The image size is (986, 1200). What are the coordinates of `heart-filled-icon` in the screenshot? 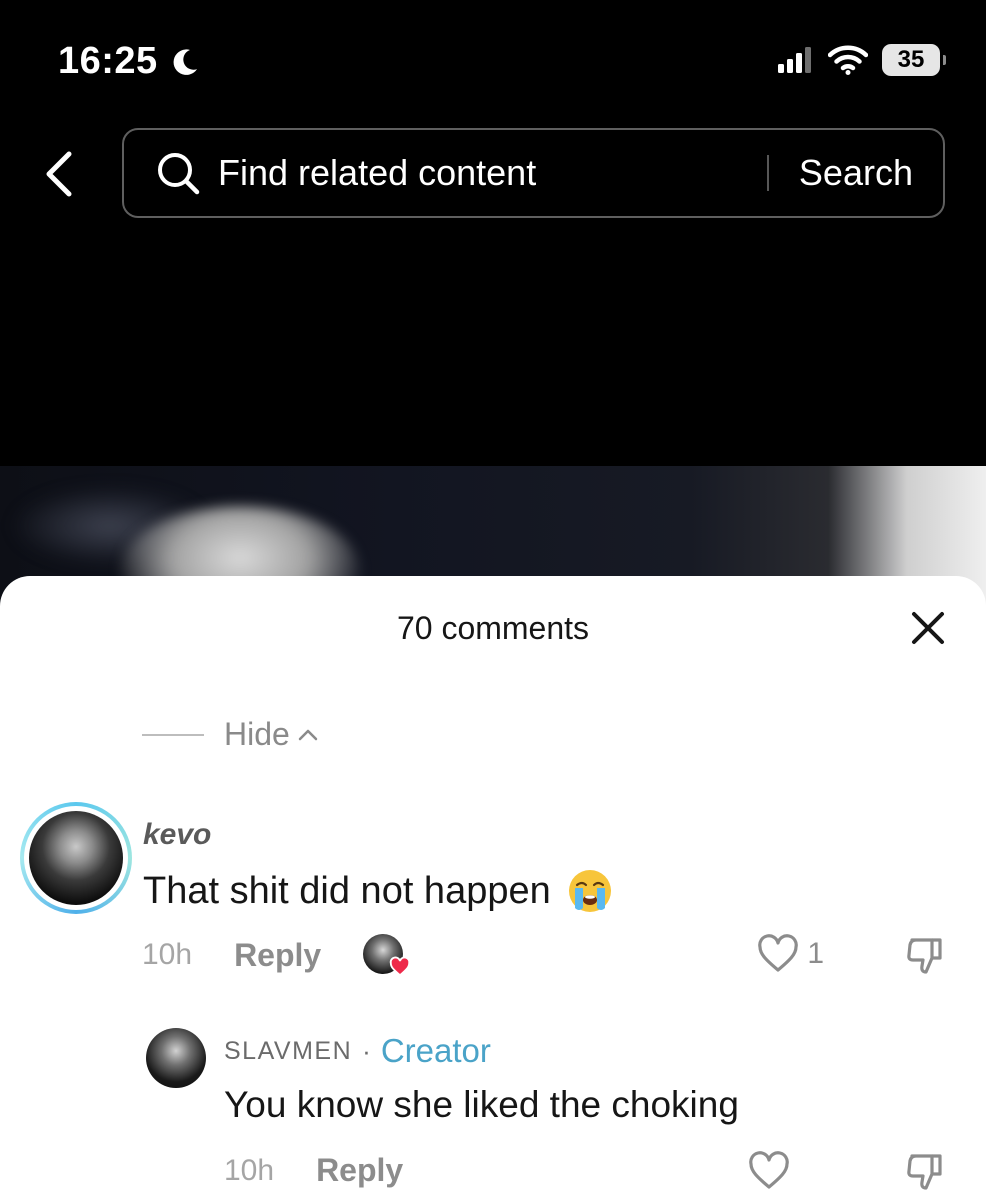 It's located at (400, 966).